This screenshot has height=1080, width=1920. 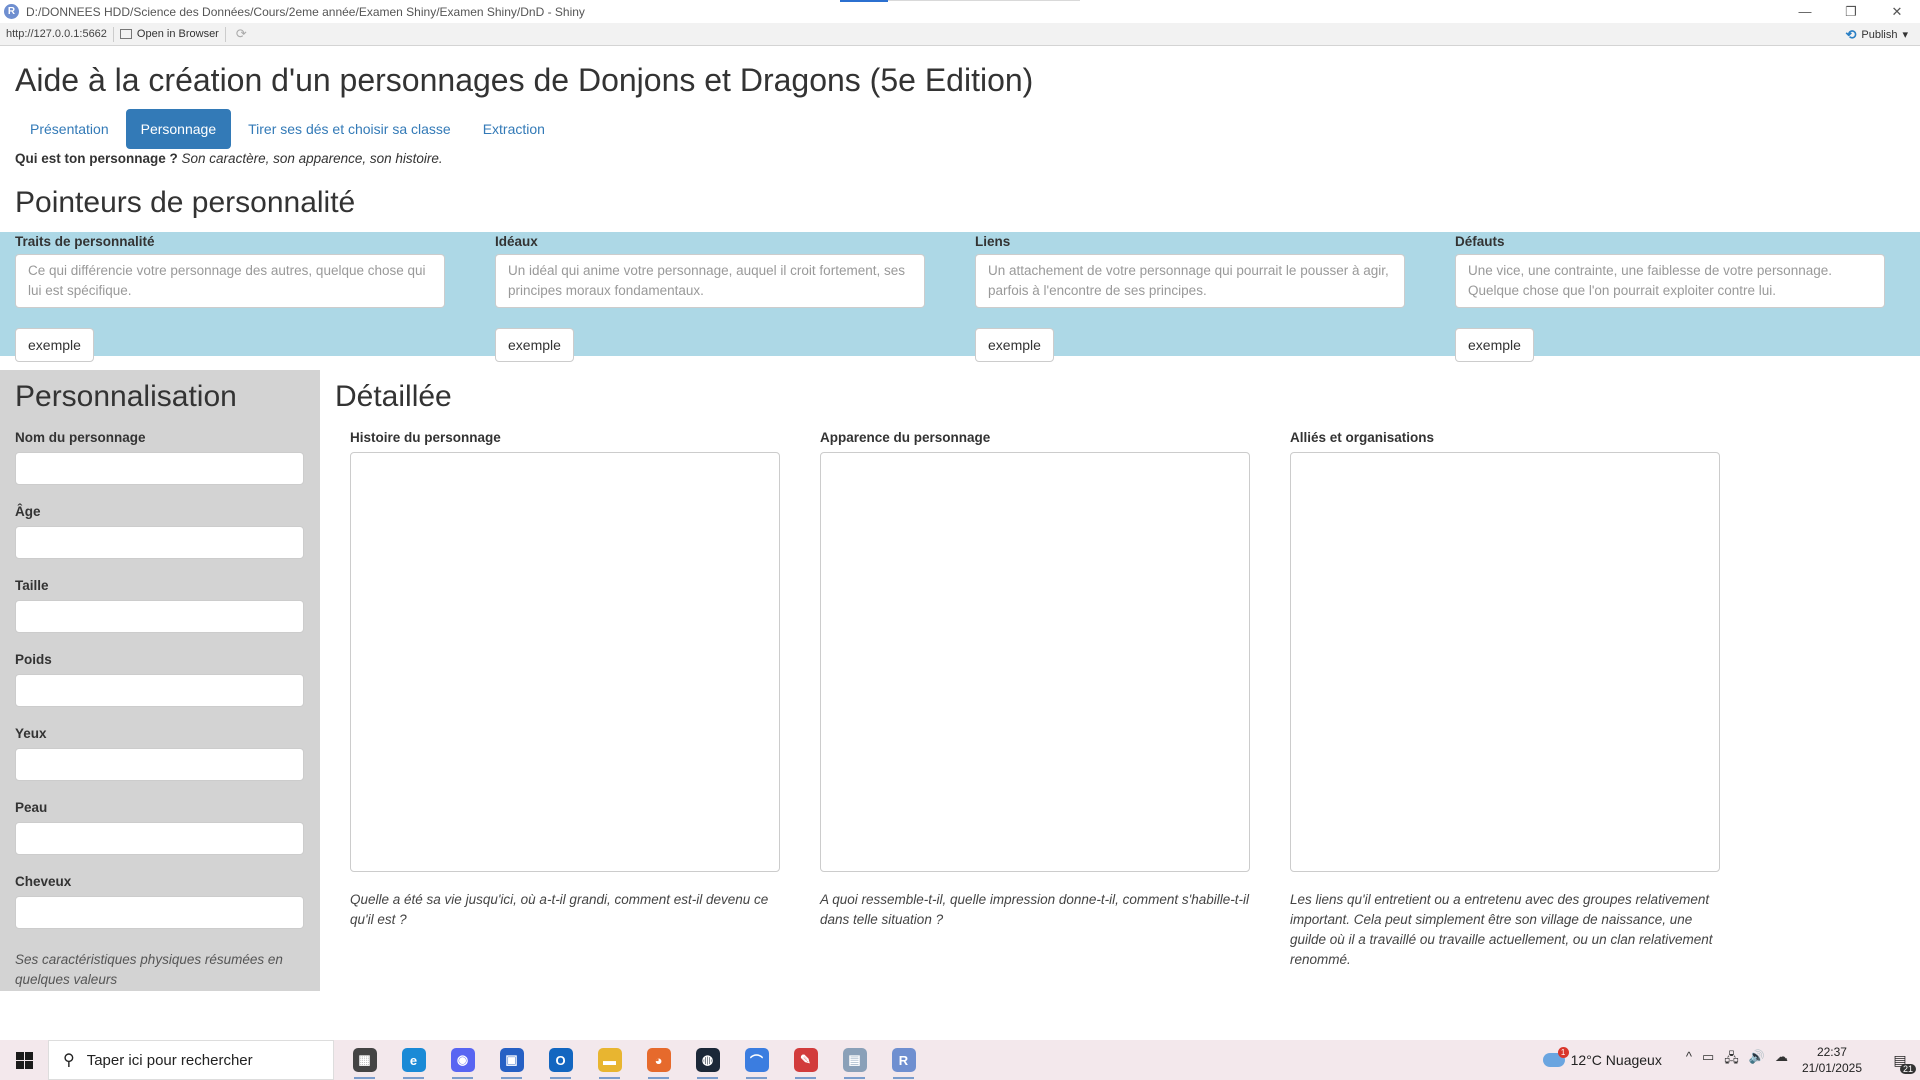 I want to click on windows-logo-icon, so click(x=24, y=1060).